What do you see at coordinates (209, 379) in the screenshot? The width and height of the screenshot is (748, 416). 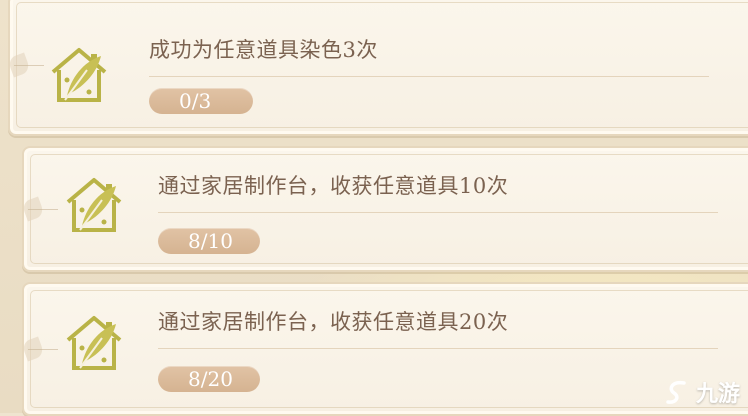 I see `progress-badge: 8/20` at bounding box center [209, 379].